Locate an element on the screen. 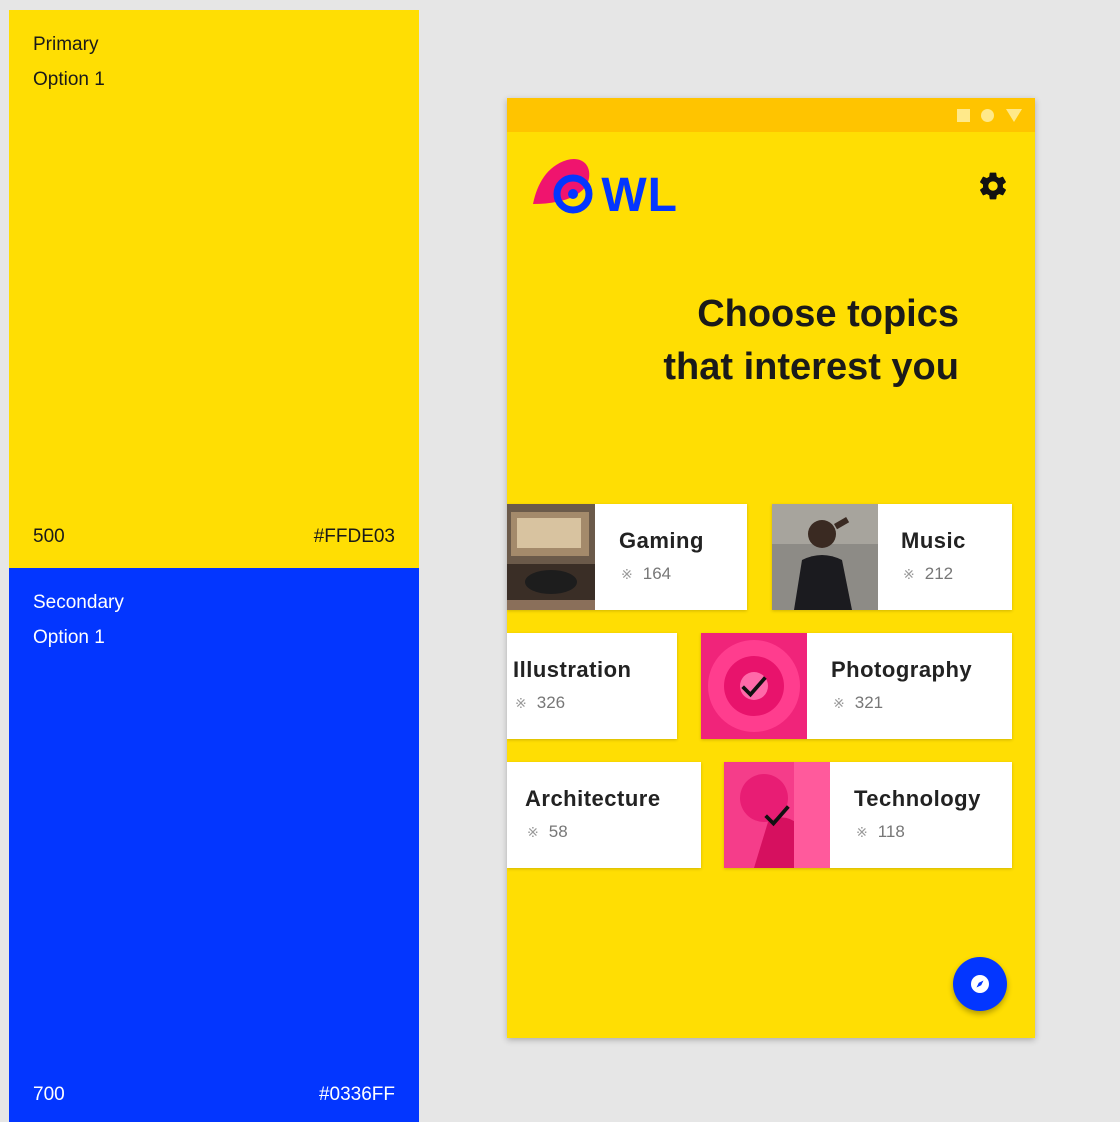 The width and height of the screenshot is (1120, 1122). topic-count: 326 is located at coordinates (551, 702).